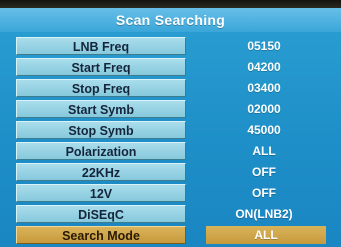  I want to click on setting-value-polarization: ALL, so click(264, 151).